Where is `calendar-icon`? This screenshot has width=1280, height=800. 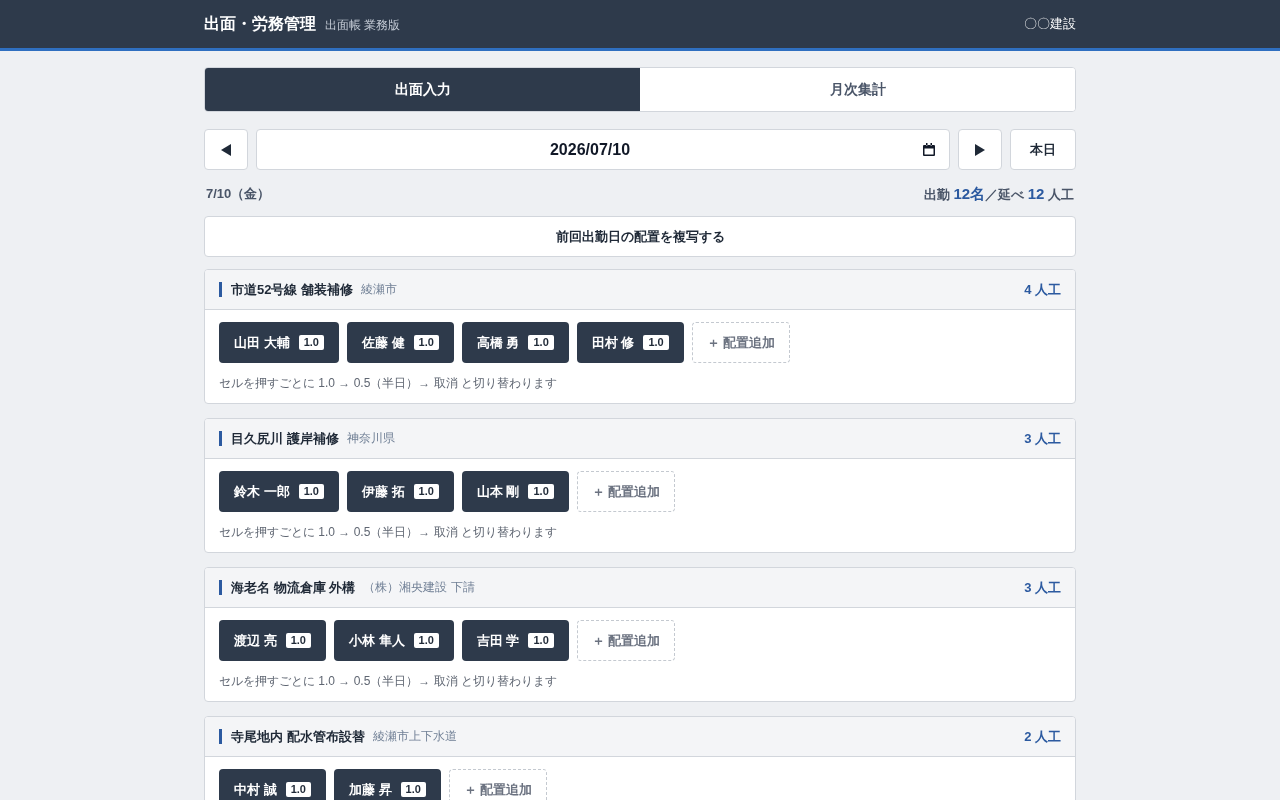
calendar-icon is located at coordinates (929, 149).